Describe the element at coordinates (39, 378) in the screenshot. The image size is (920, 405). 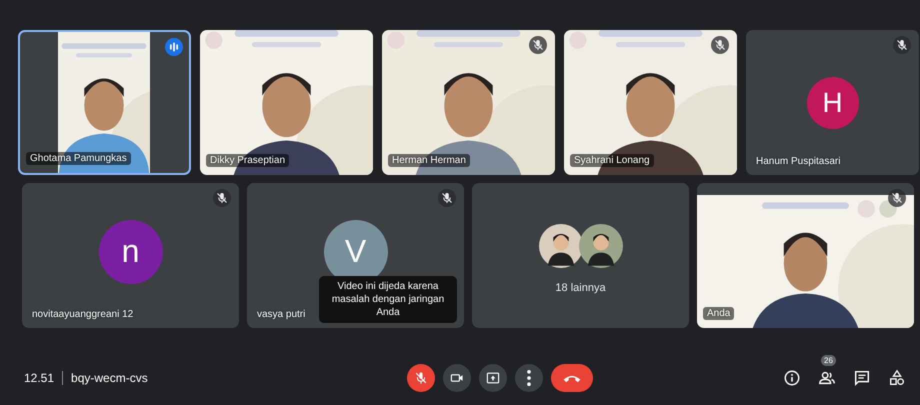
I see `clock-time: 12.51` at that location.